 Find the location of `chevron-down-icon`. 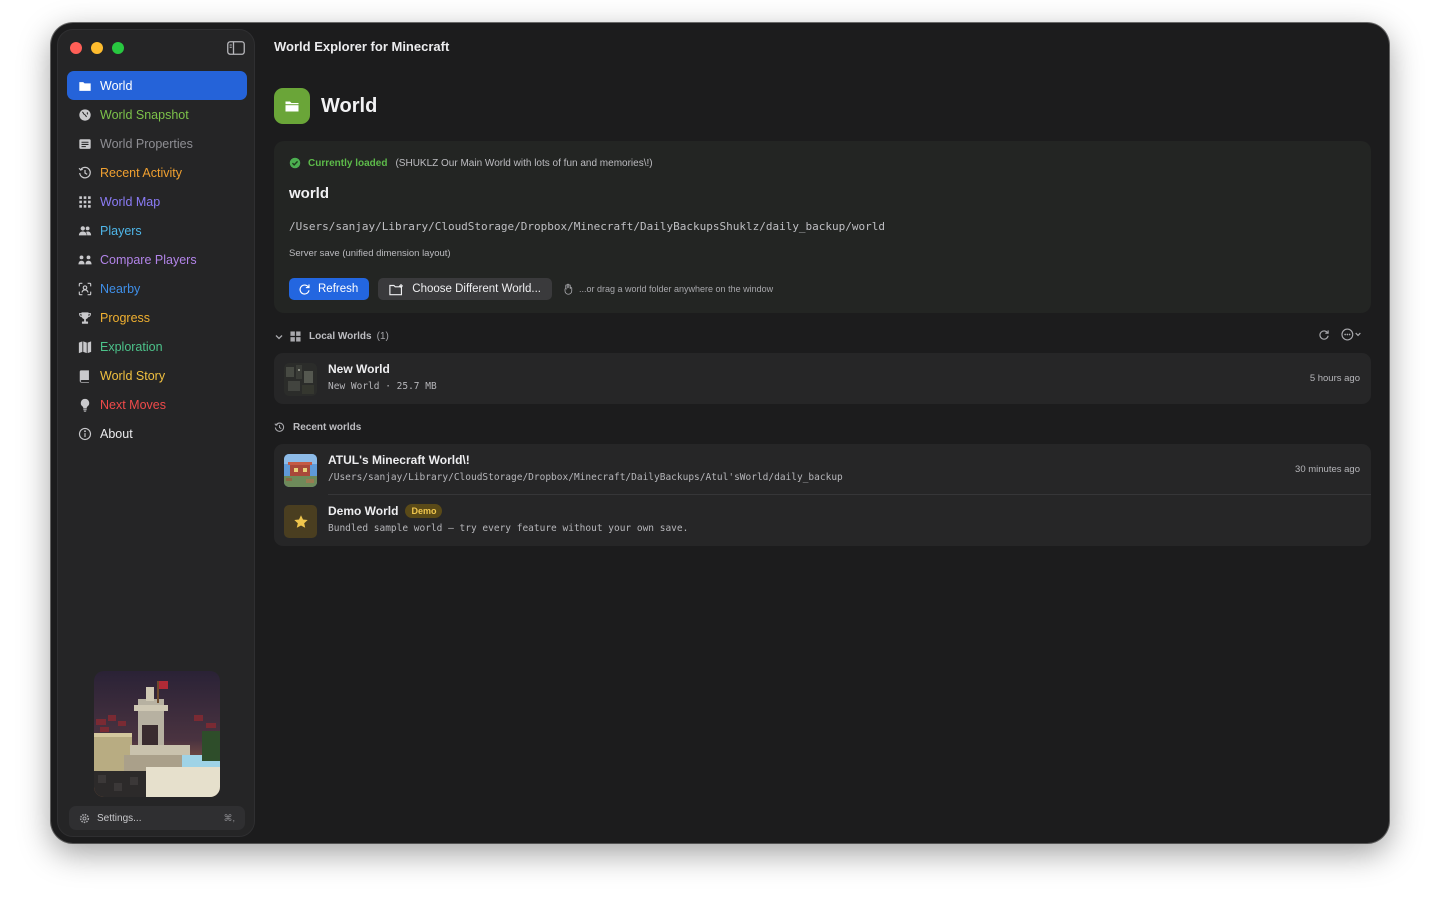

chevron-down-icon is located at coordinates (279, 337).